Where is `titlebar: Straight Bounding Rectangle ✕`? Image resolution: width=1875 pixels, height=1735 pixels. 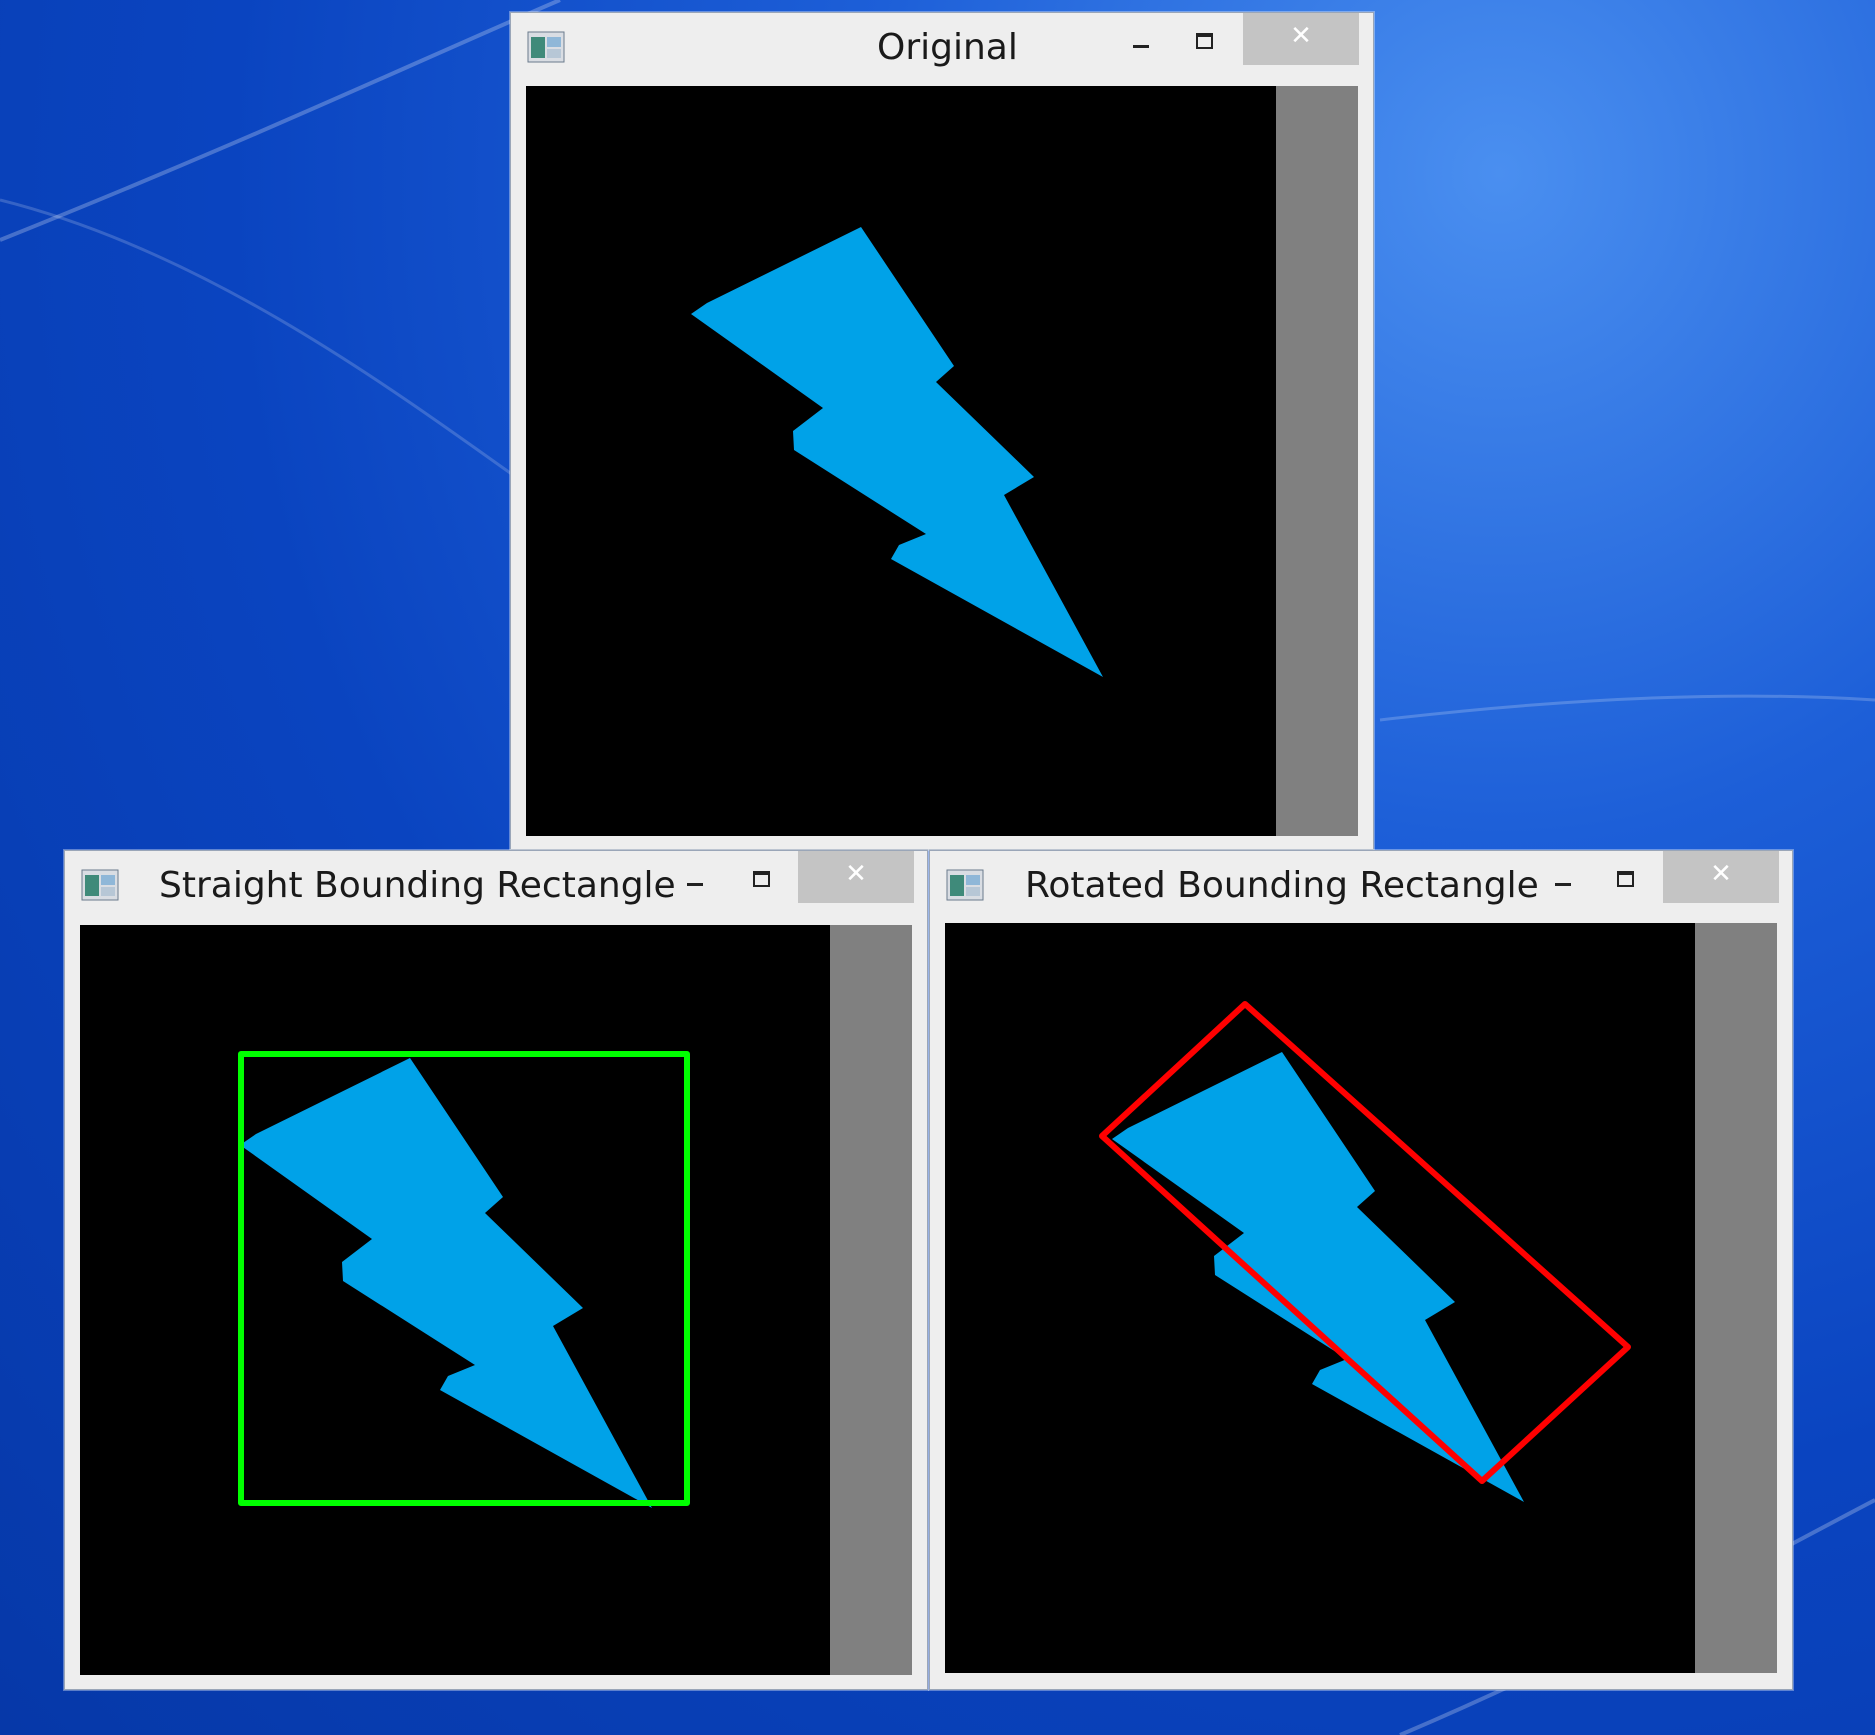
titlebar: Straight Bounding Rectangle ✕ is located at coordinates (496, 886).